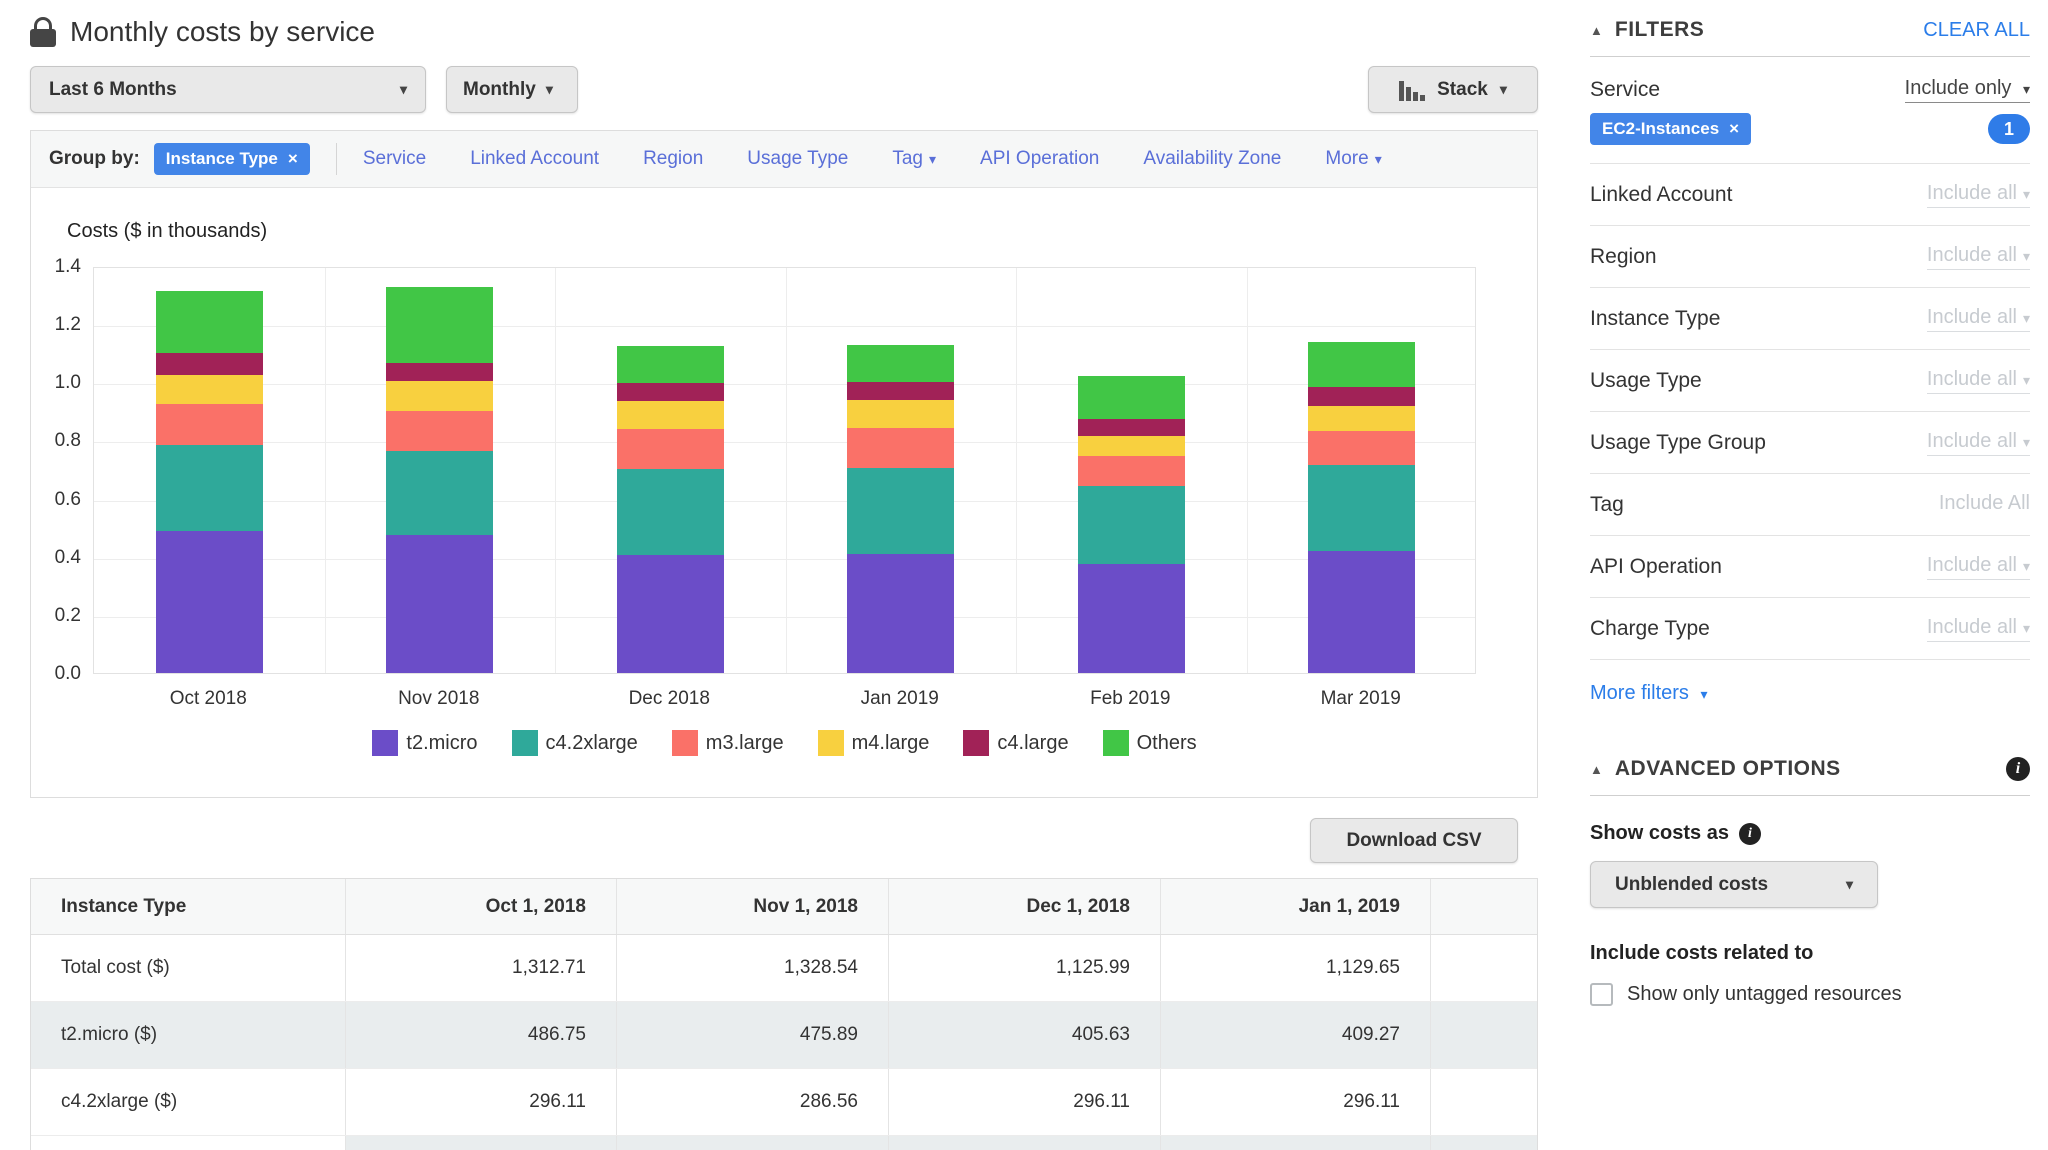 This screenshot has height=1150, width=2048. I want to click on group-by-link-tag: Tag ▾, so click(914, 159).